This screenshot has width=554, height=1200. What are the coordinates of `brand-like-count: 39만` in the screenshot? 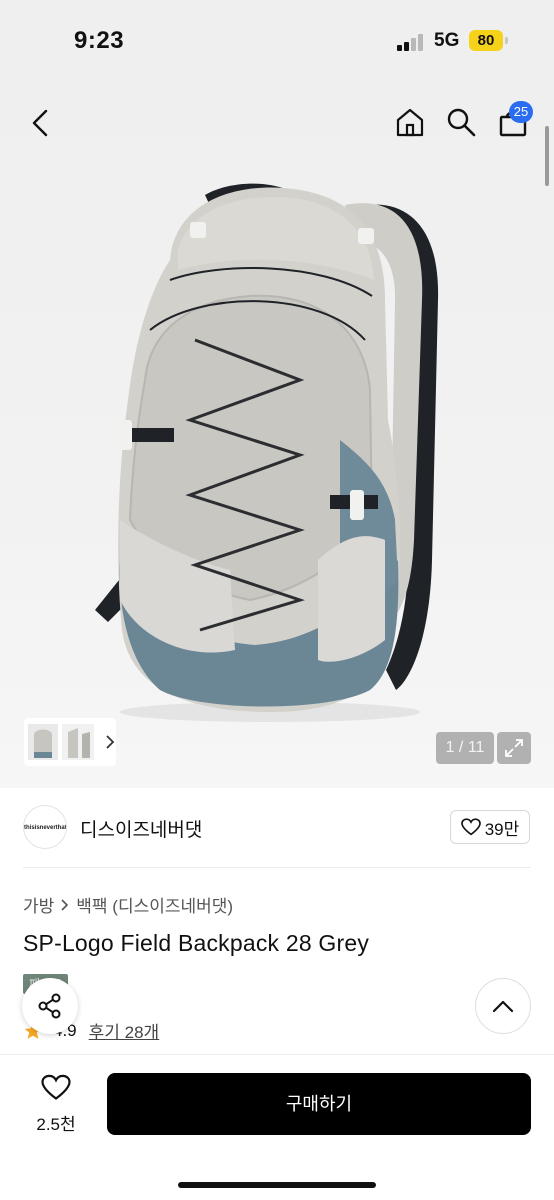 It's located at (502, 829).